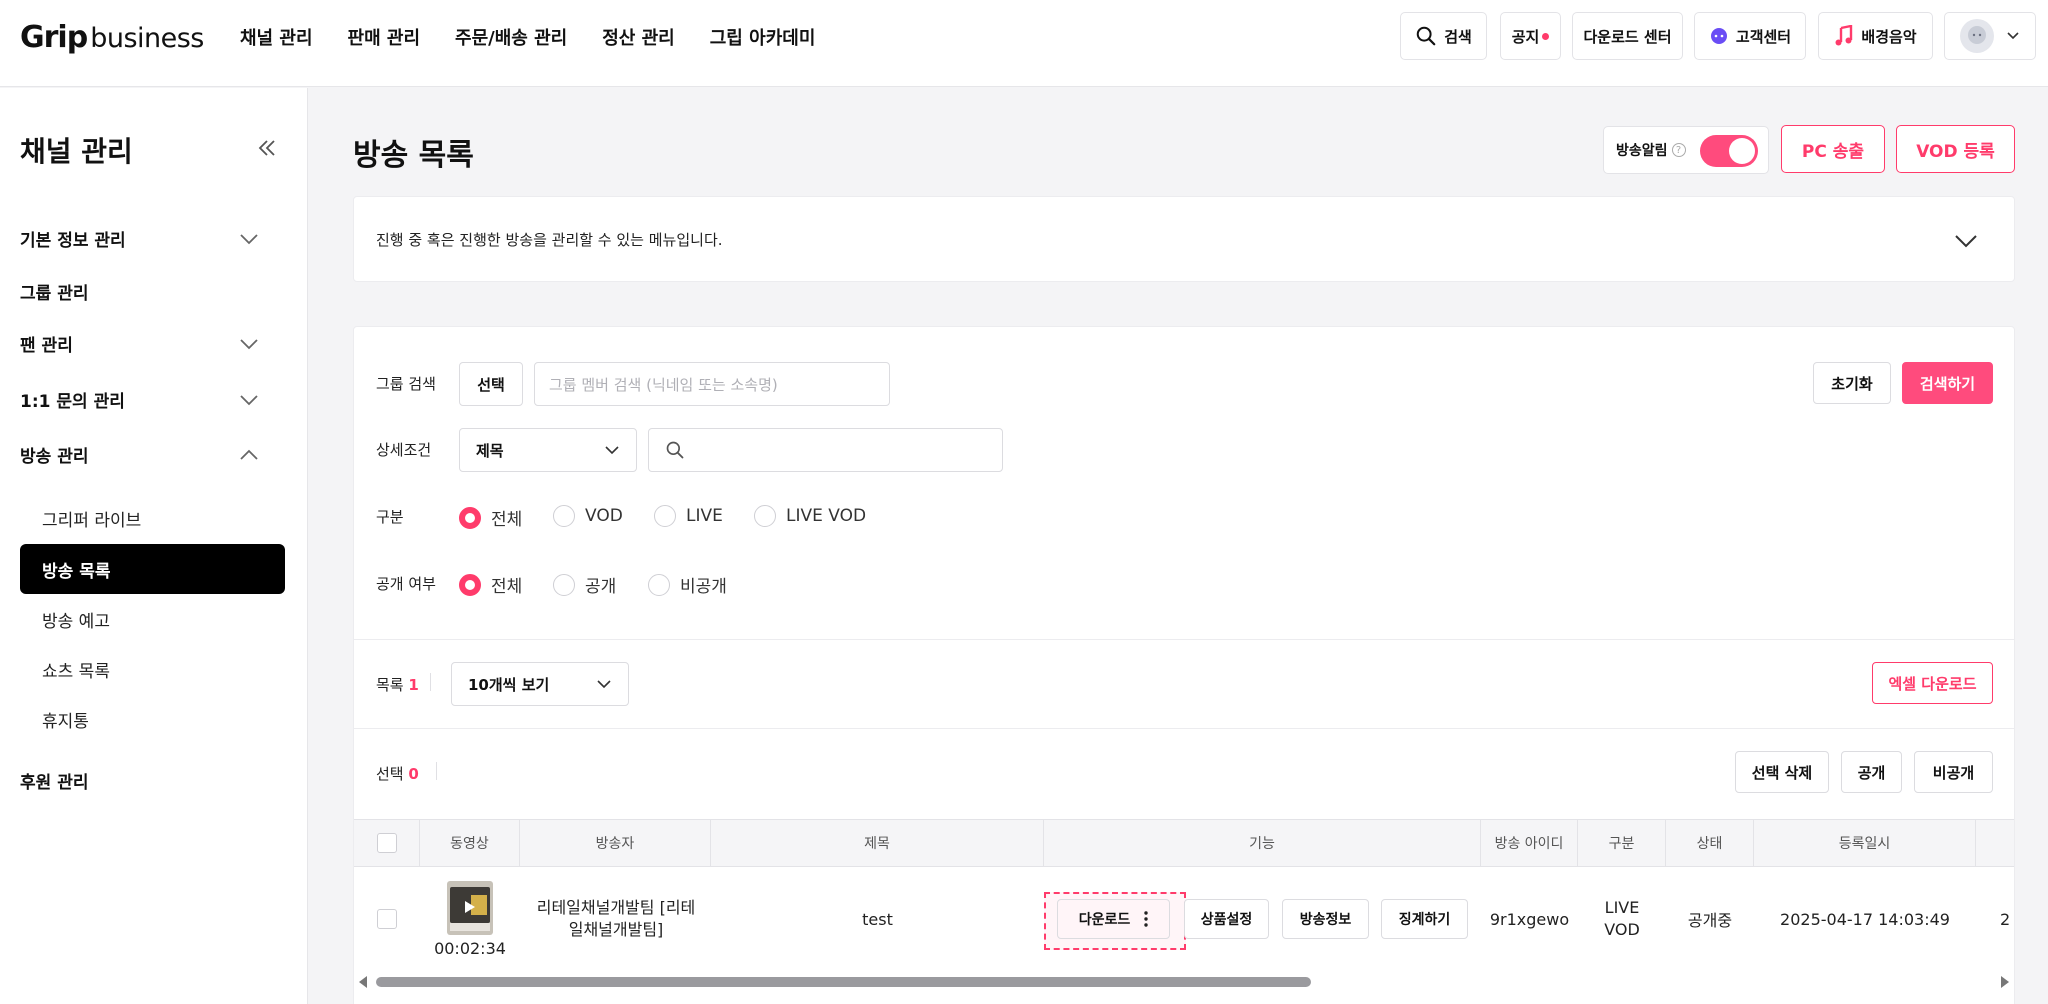 The height and width of the screenshot is (1004, 2048). What do you see at coordinates (491, 384) in the screenshot?
I see `group-select-button: 선택` at bounding box center [491, 384].